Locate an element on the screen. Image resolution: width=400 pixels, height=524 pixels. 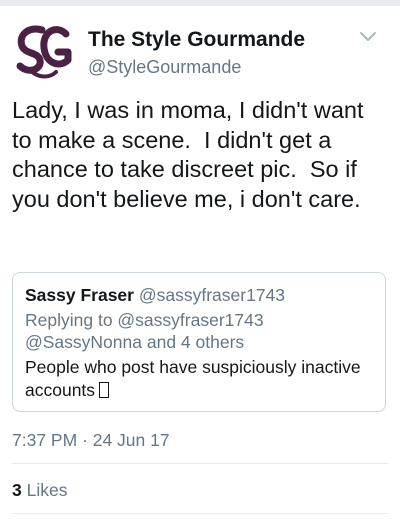
author-handle: @StyleGourmande is located at coordinates (164, 67).